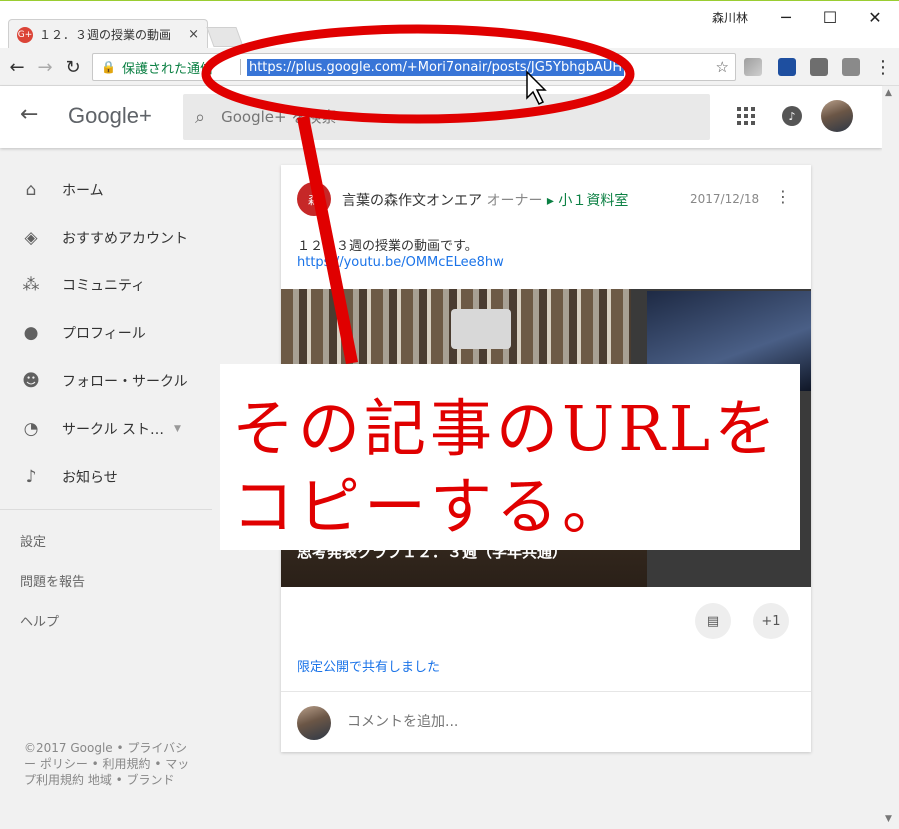 This screenshot has width=899, height=829. What do you see at coordinates (52, 580) in the screenshot?
I see `report-issue-link: 問題を報告` at bounding box center [52, 580].